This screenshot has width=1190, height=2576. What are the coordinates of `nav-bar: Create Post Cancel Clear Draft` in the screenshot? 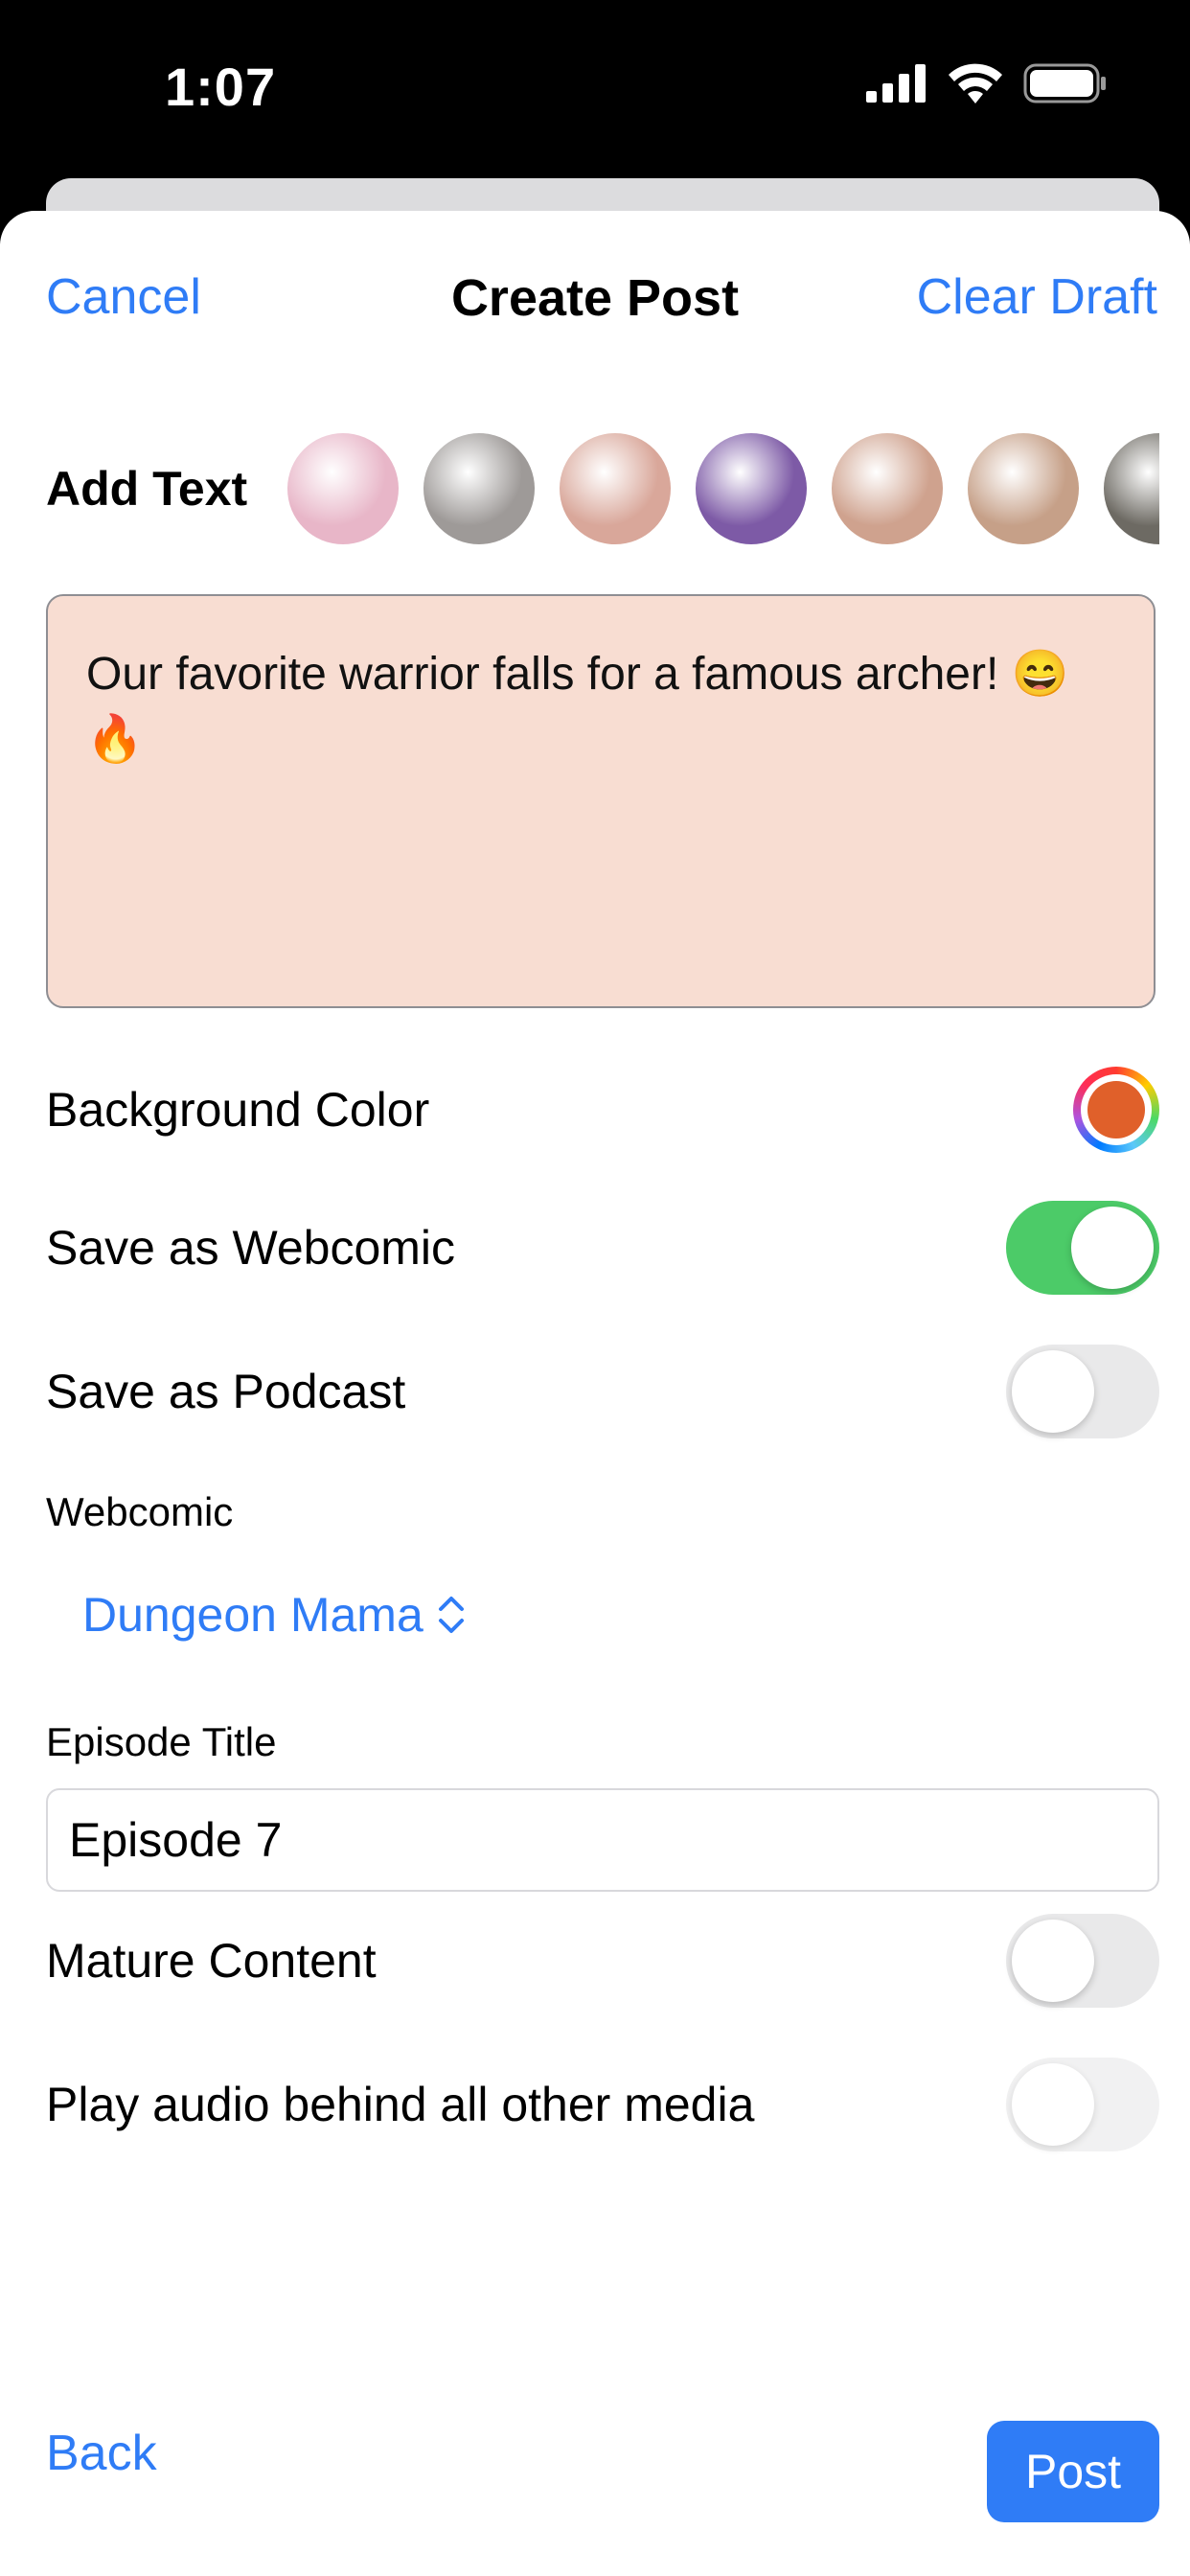 It's located at (595, 316).